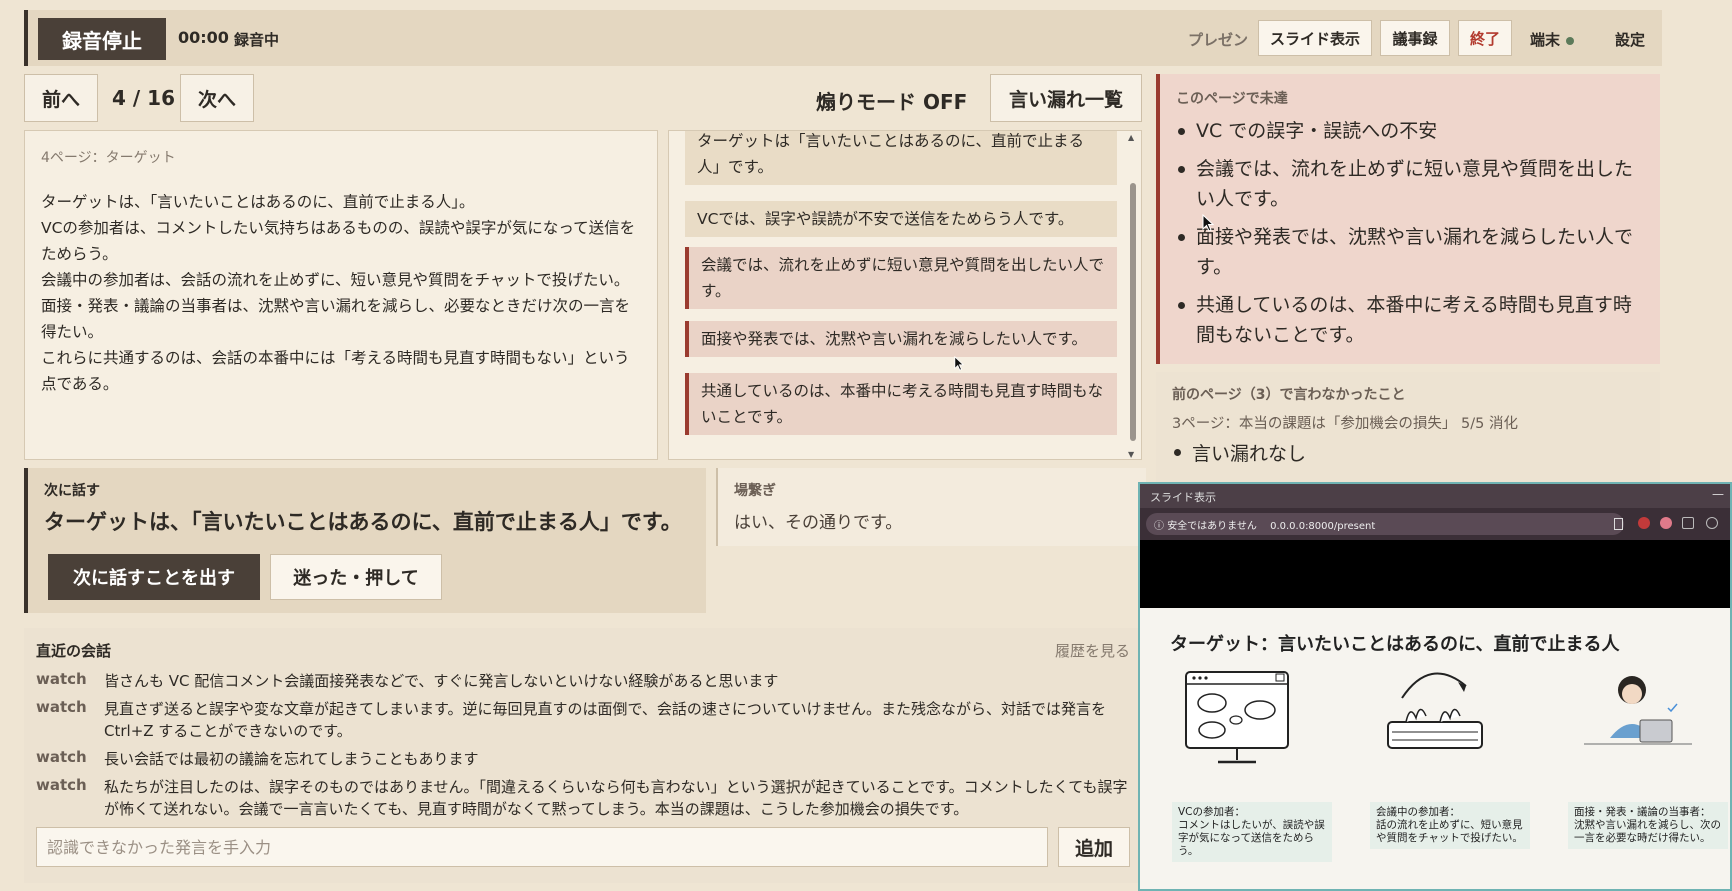 Image resolution: width=1732 pixels, height=891 pixels. I want to click on slide-caption: VCの参加者： コメントはしたいが、誤読や誤字が気になって送信をためらう。, so click(1252, 832).